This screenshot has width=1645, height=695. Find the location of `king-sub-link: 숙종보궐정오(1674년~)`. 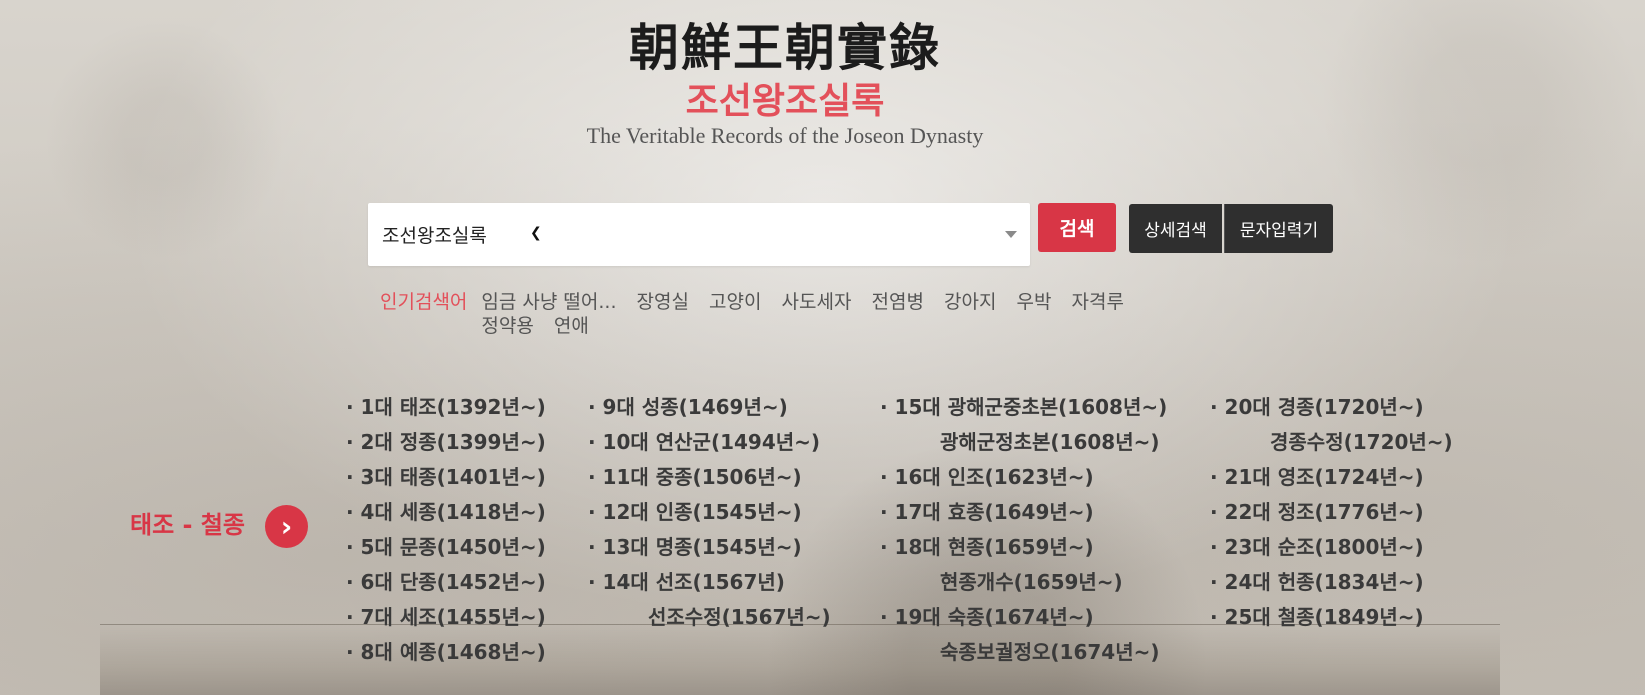

king-sub-link: 숙종보궐정오(1674년~) is located at coordinates (1023, 656).